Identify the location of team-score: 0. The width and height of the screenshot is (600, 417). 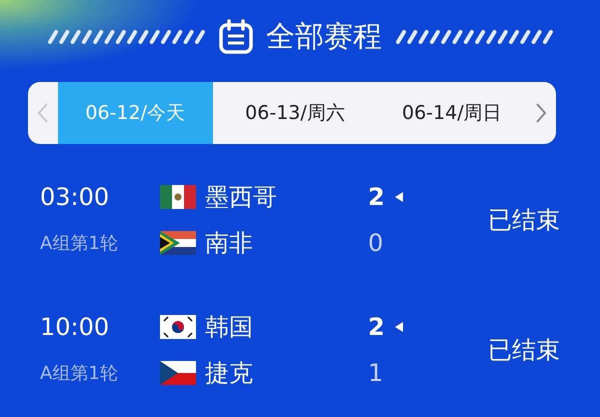
(376, 243).